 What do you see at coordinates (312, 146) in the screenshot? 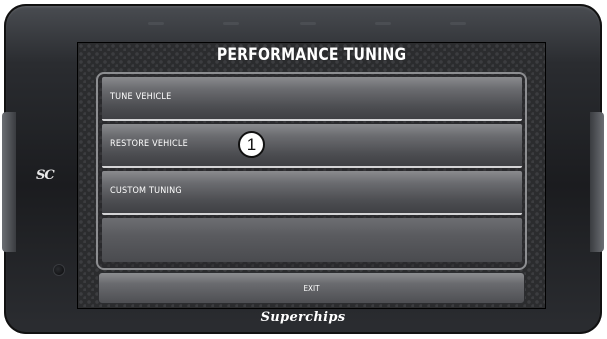
I see `menu-item-restore-vehicle: RESTORE VEHICLE` at bounding box center [312, 146].